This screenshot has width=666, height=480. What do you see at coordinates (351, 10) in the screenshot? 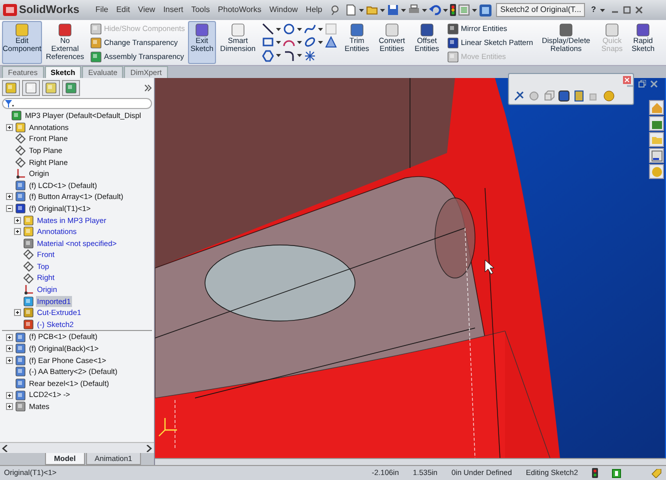
I see `new-document-icon` at bounding box center [351, 10].